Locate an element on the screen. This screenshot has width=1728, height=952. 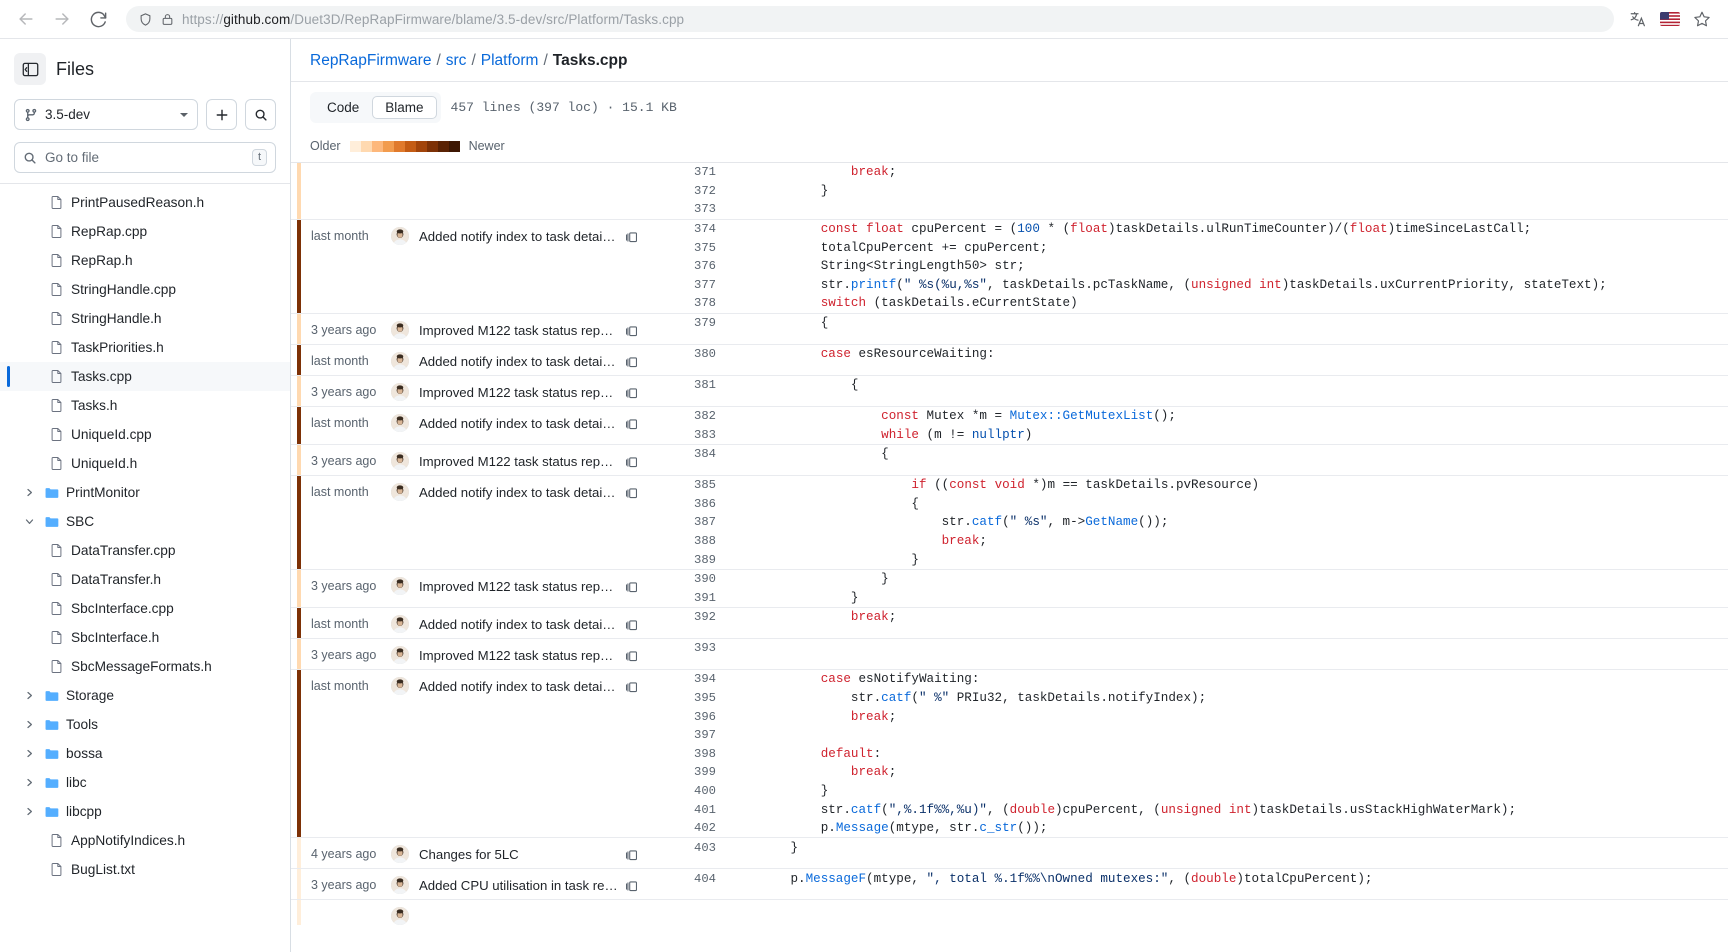
line-number: 391 is located at coordinates (690, 598).